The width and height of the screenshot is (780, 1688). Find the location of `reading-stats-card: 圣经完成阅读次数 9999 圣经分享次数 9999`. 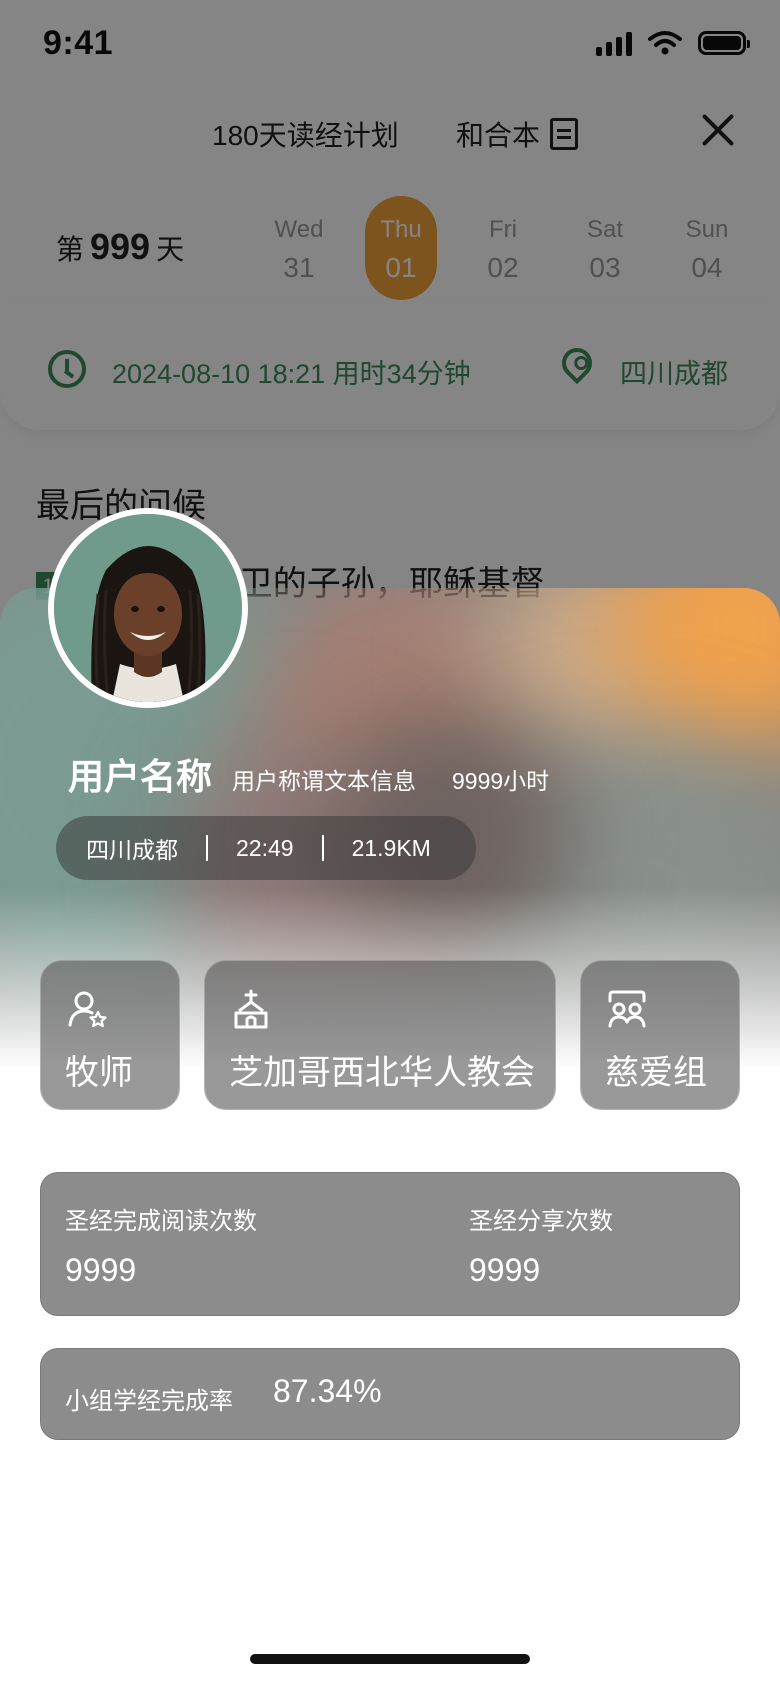

reading-stats-card: 圣经完成阅读次数 9999 圣经分享次数 9999 is located at coordinates (390, 1244).